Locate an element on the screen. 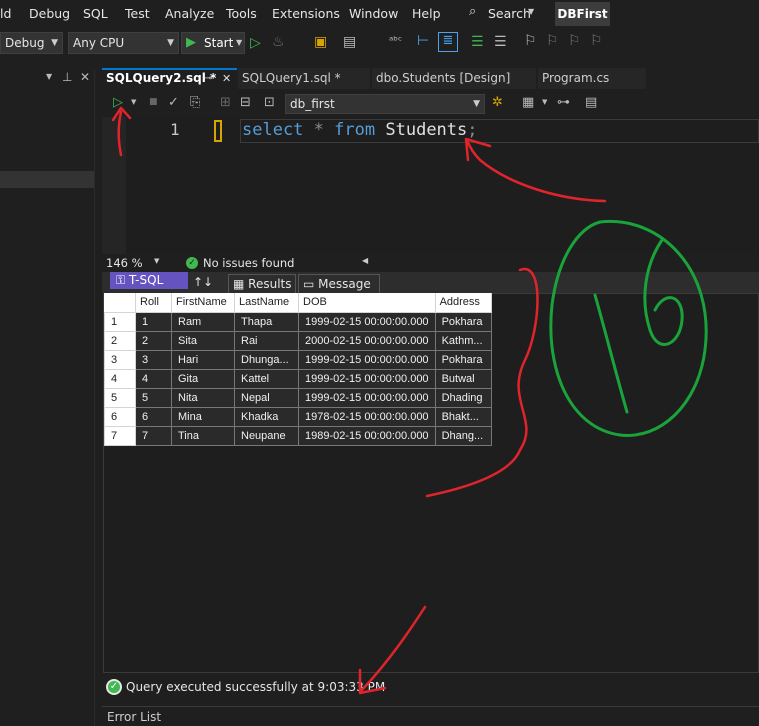 The height and width of the screenshot is (726, 759). align-icon: ⊢ is located at coordinates (423, 41).